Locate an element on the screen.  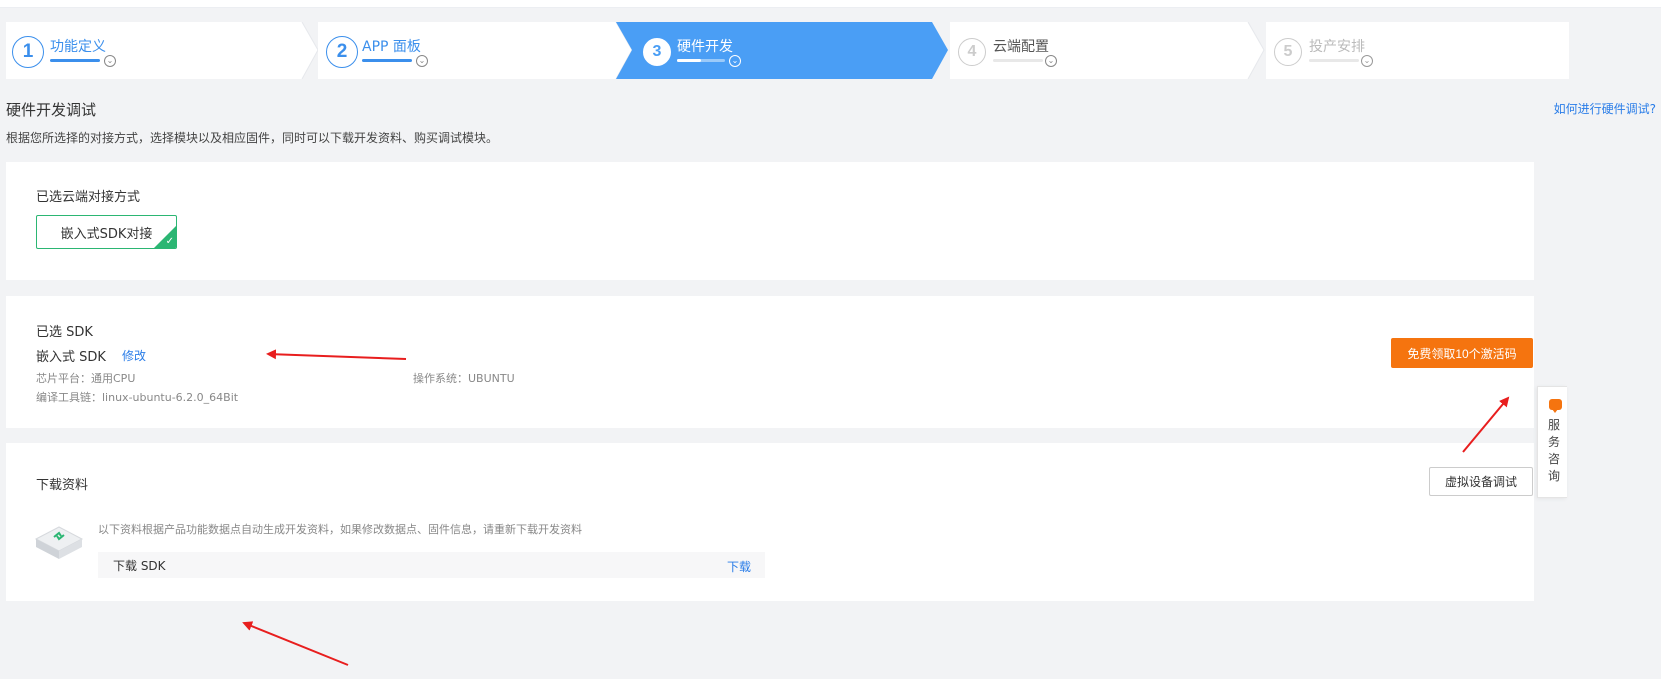
page-title: 硬件开发调试 is located at coordinates (51, 110).